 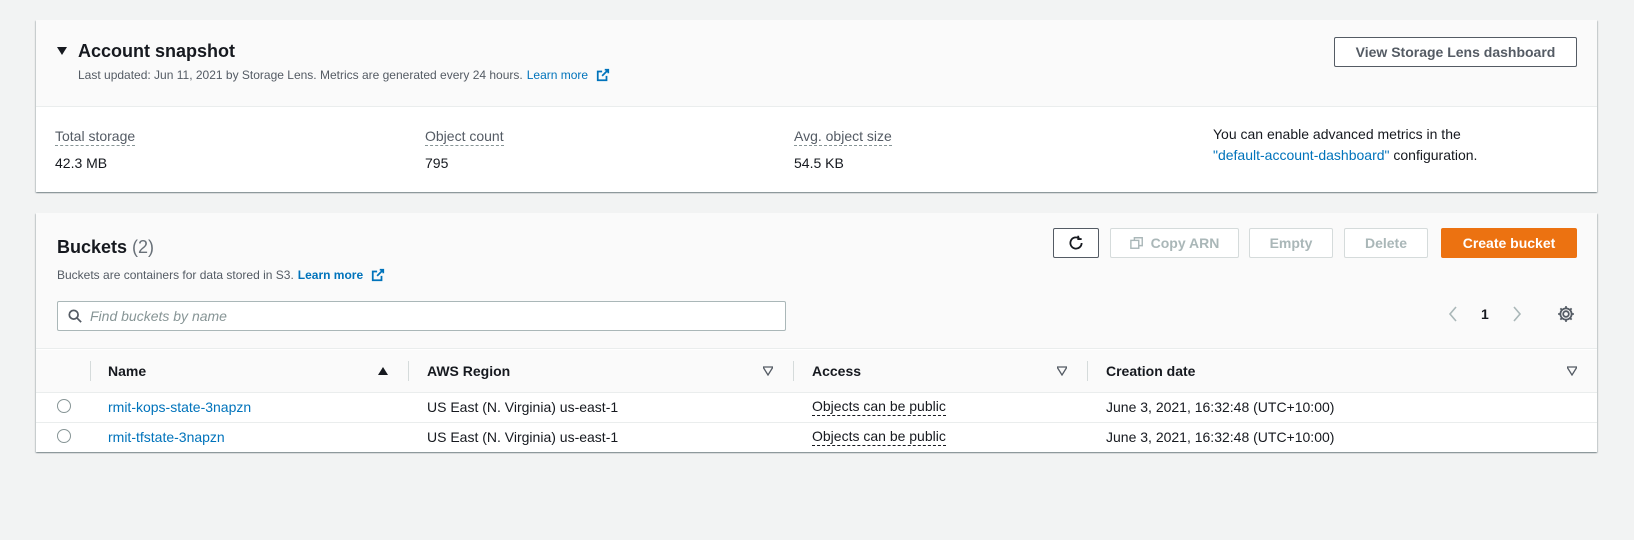 What do you see at coordinates (62, 51) in the screenshot?
I see `caret-down-icon` at bounding box center [62, 51].